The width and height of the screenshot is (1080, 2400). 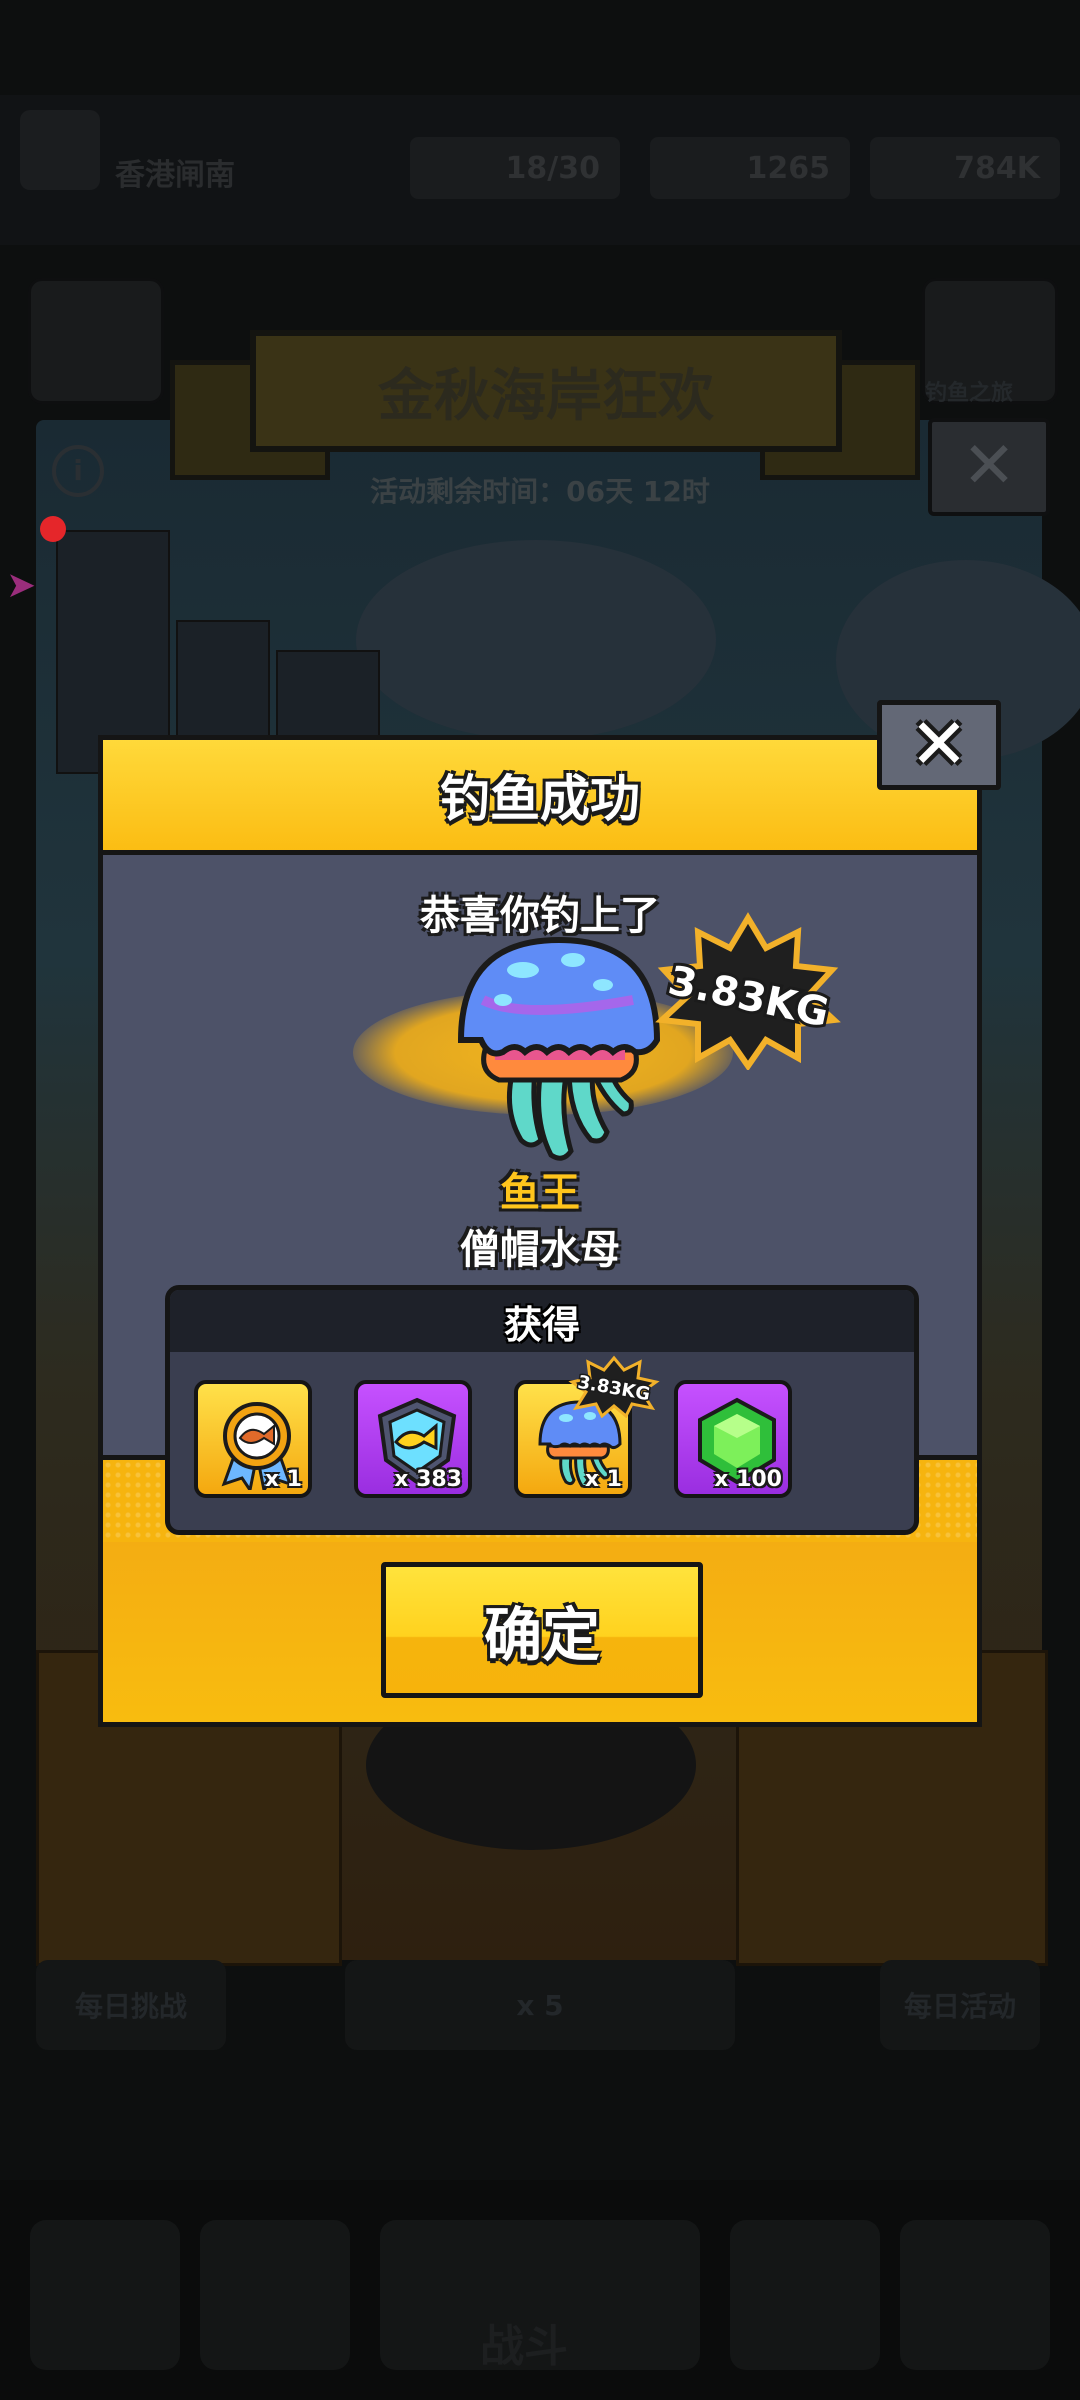 I want to click on nav-shop, so click(x=105, y=2295).